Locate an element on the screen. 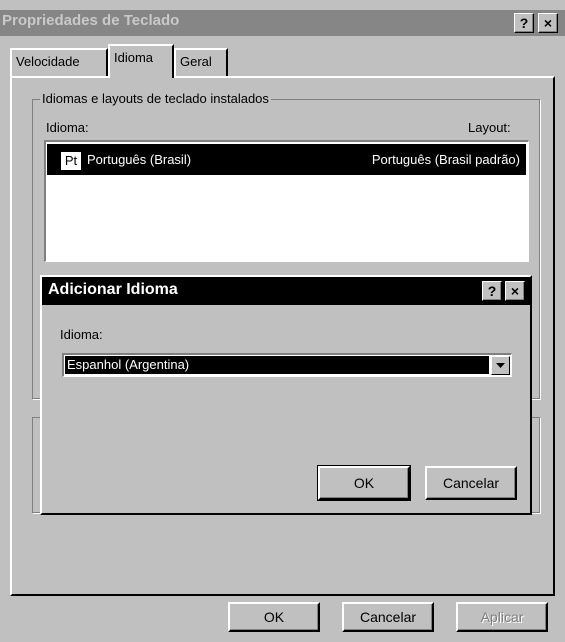 The image size is (565, 642). cancel-button: Cancelar is located at coordinates (388, 617).